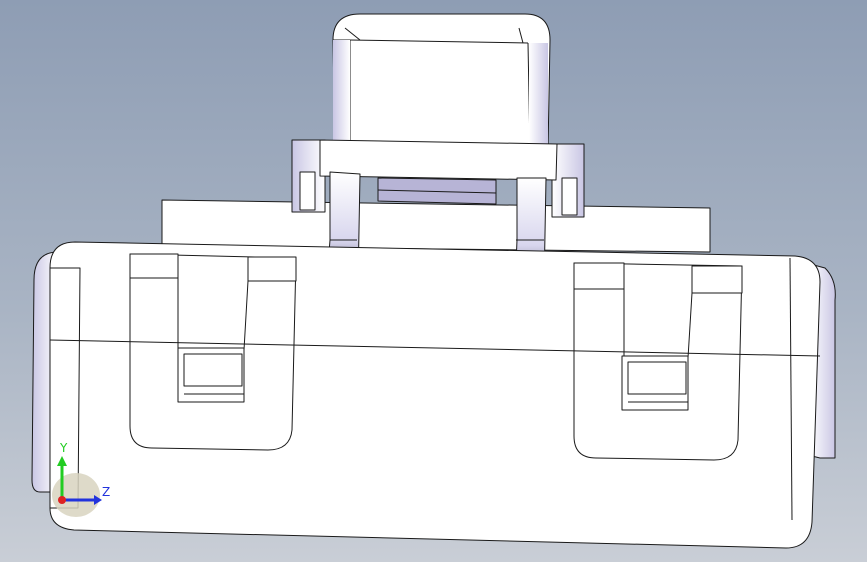 This screenshot has height=562, width=867. What do you see at coordinates (62, 500) in the screenshot?
I see `x-axis-dot` at bounding box center [62, 500].